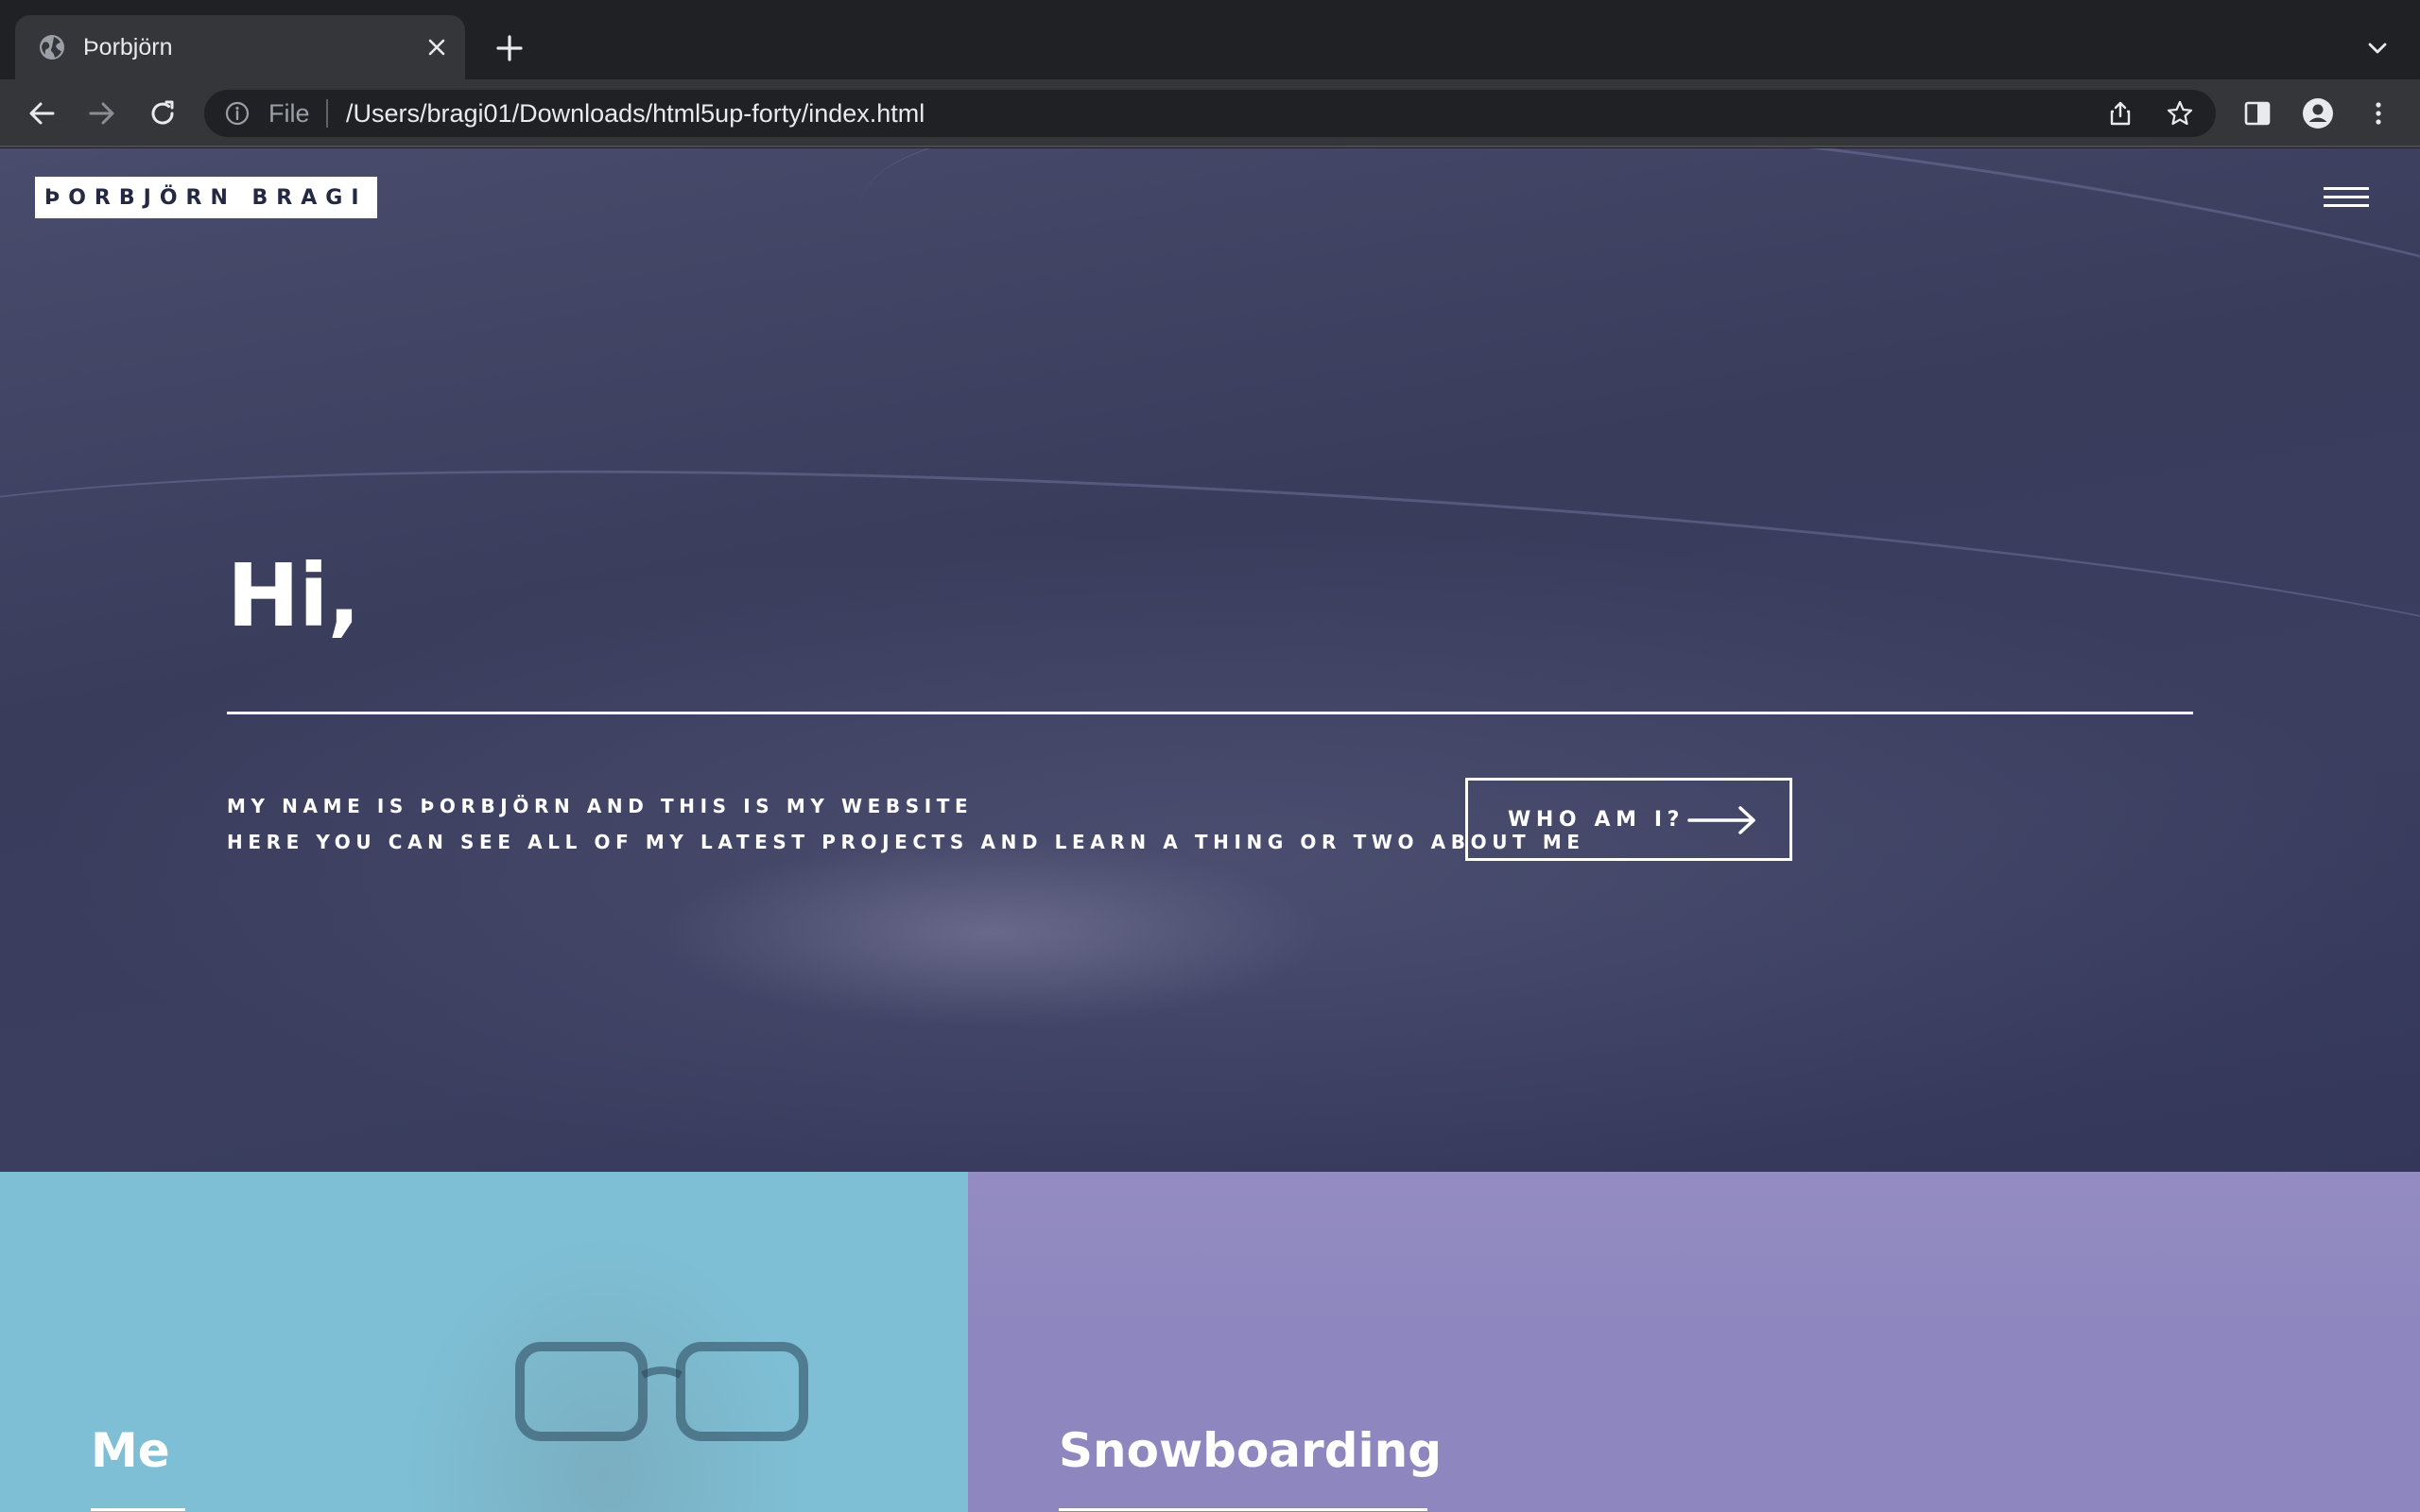  I want to click on hamburger-icon, so click(2346, 197).